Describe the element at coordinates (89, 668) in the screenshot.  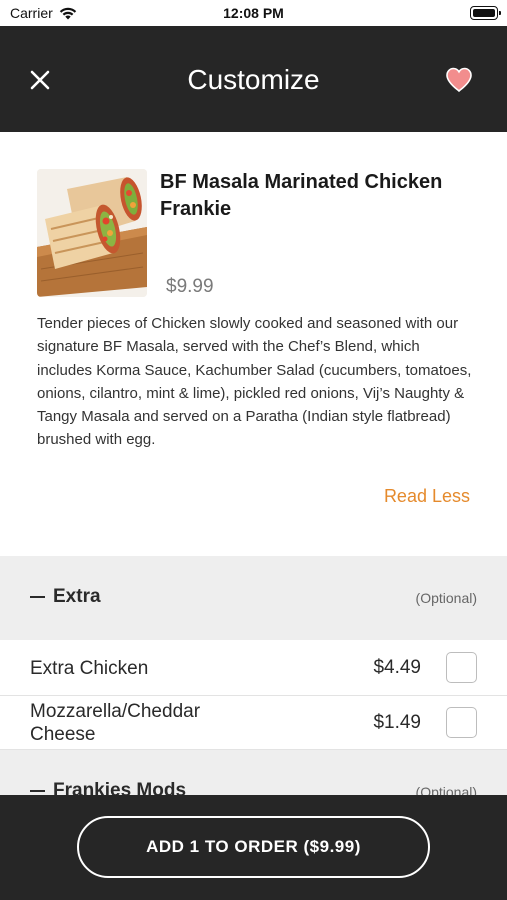
I see `option-label: Extra Chicken` at that location.